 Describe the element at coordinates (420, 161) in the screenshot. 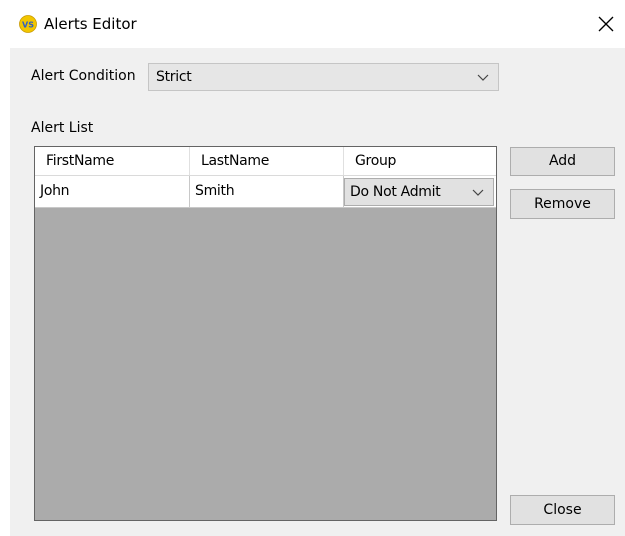

I see `column-header-group: Group` at that location.